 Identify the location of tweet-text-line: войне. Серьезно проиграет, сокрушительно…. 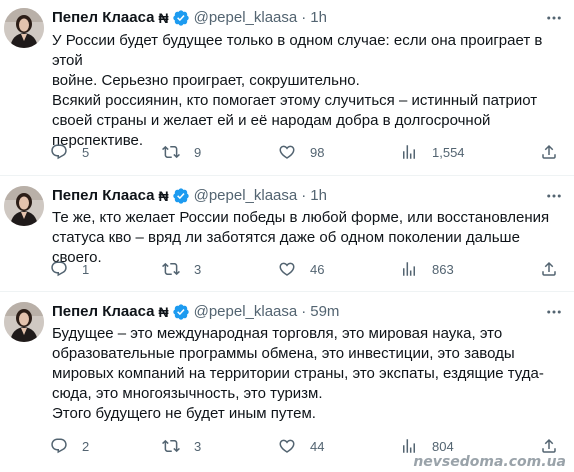
(206, 80).